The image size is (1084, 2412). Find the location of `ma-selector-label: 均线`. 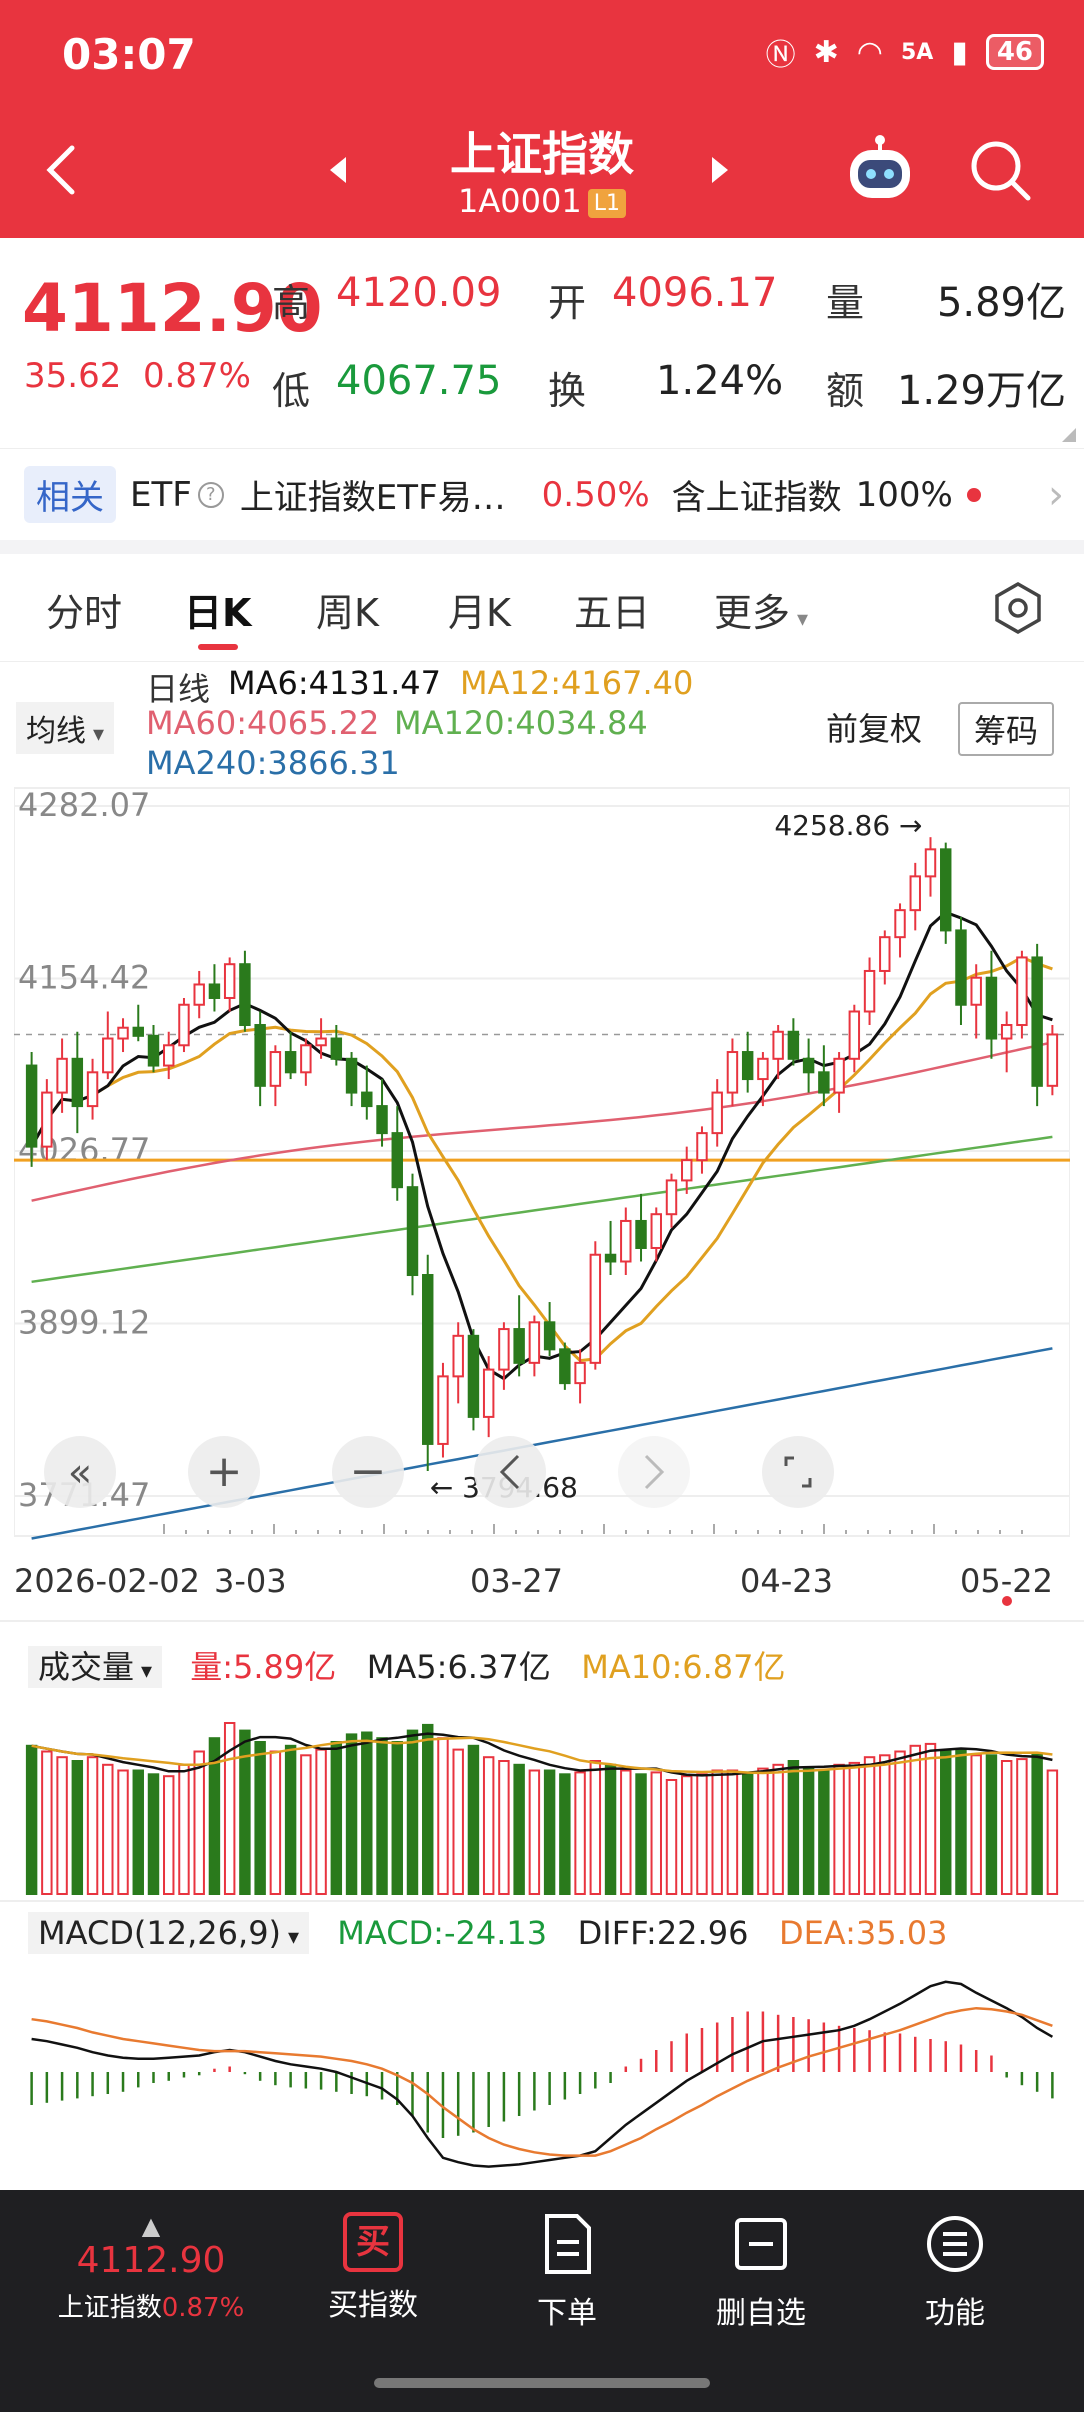

ma-selector-label: 均线 is located at coordinates (56, 731).